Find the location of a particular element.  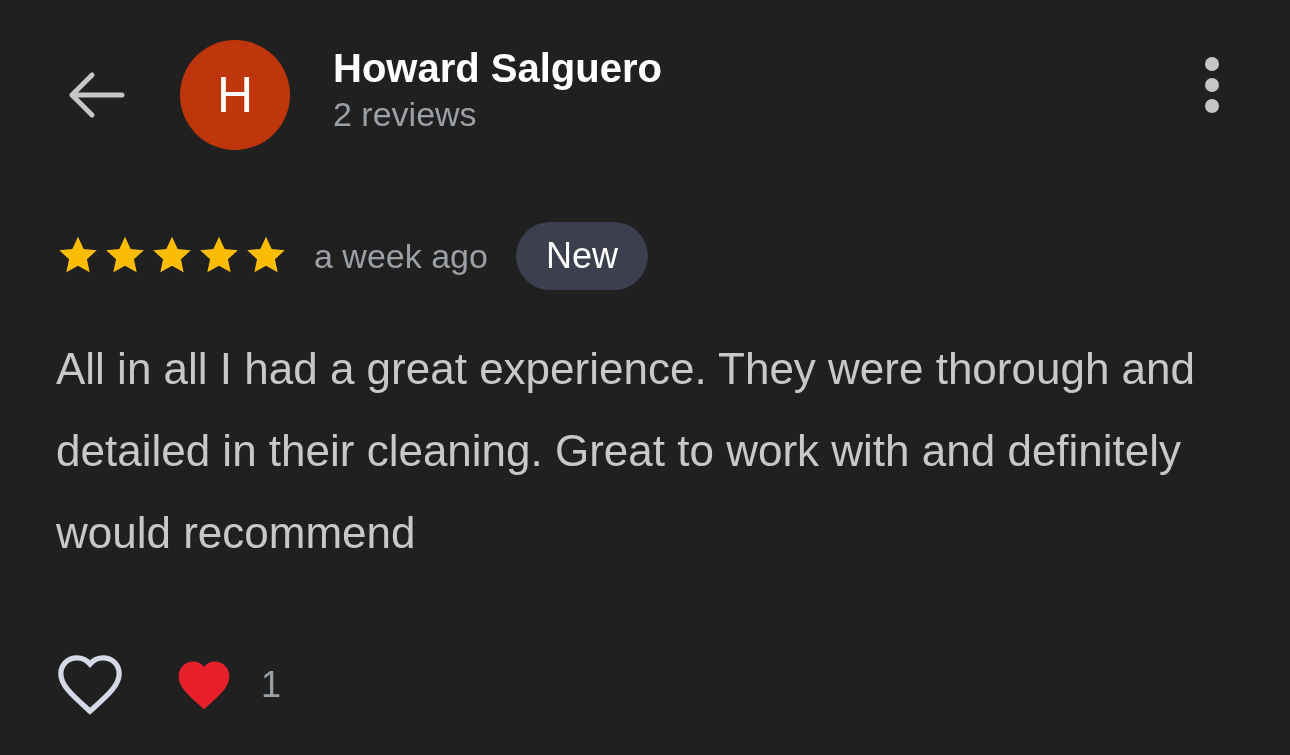

heart-icon is located at coordinates (90, 685).